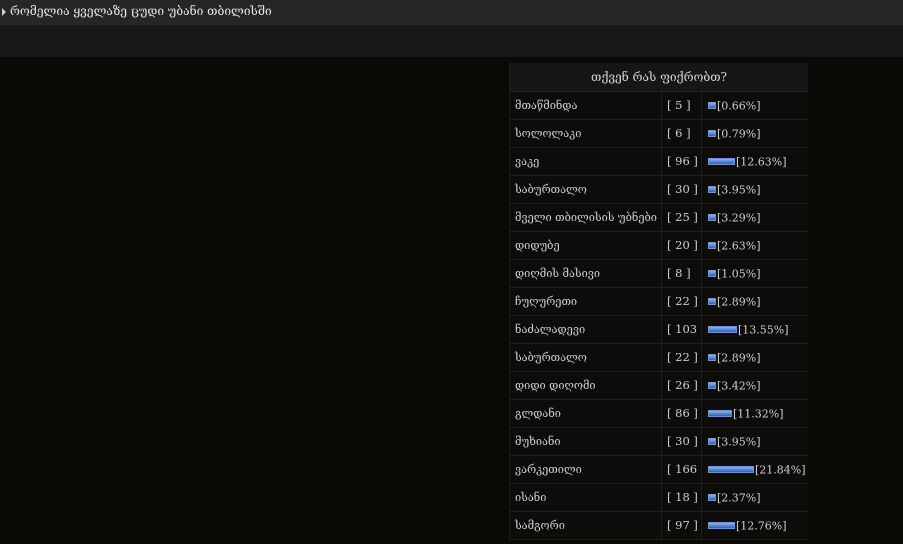 This screenshot has height=544, width=903. I want to click on poll-option-percent-cell: [11.32%], so click(755, 413).